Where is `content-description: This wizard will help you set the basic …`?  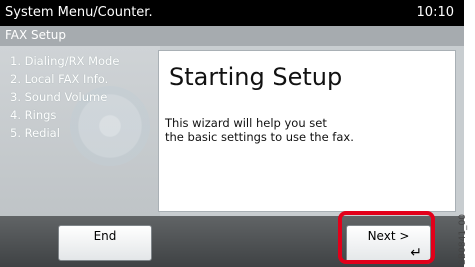 content-description: This wizard will help you set the basic … is located at coordinates (295, 130).